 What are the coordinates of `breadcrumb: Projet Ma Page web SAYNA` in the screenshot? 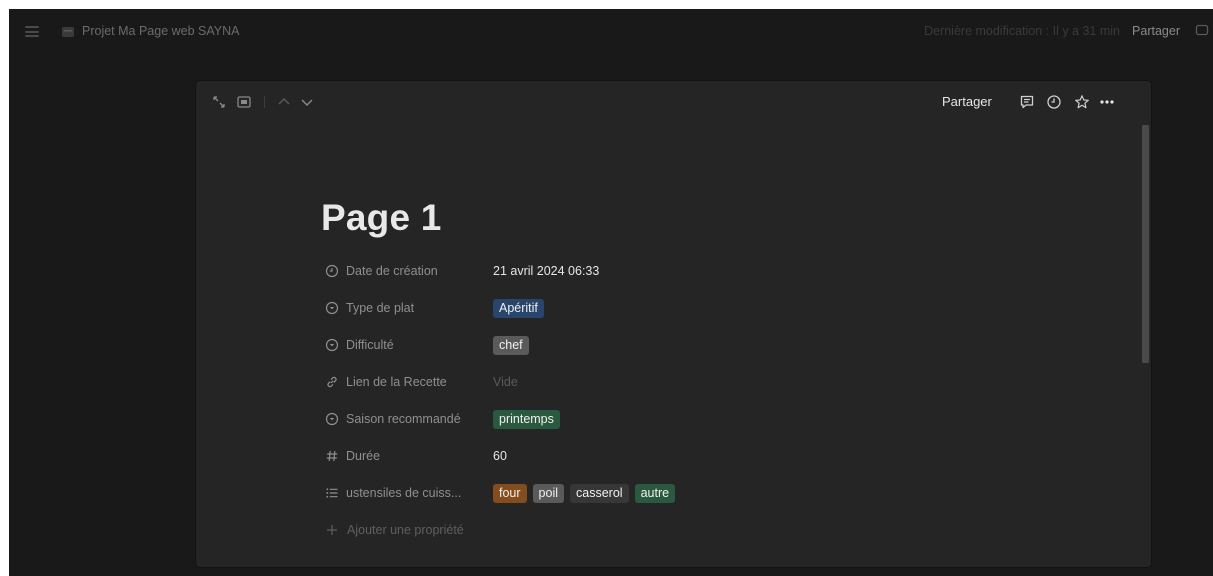 It's located at (160, 31).